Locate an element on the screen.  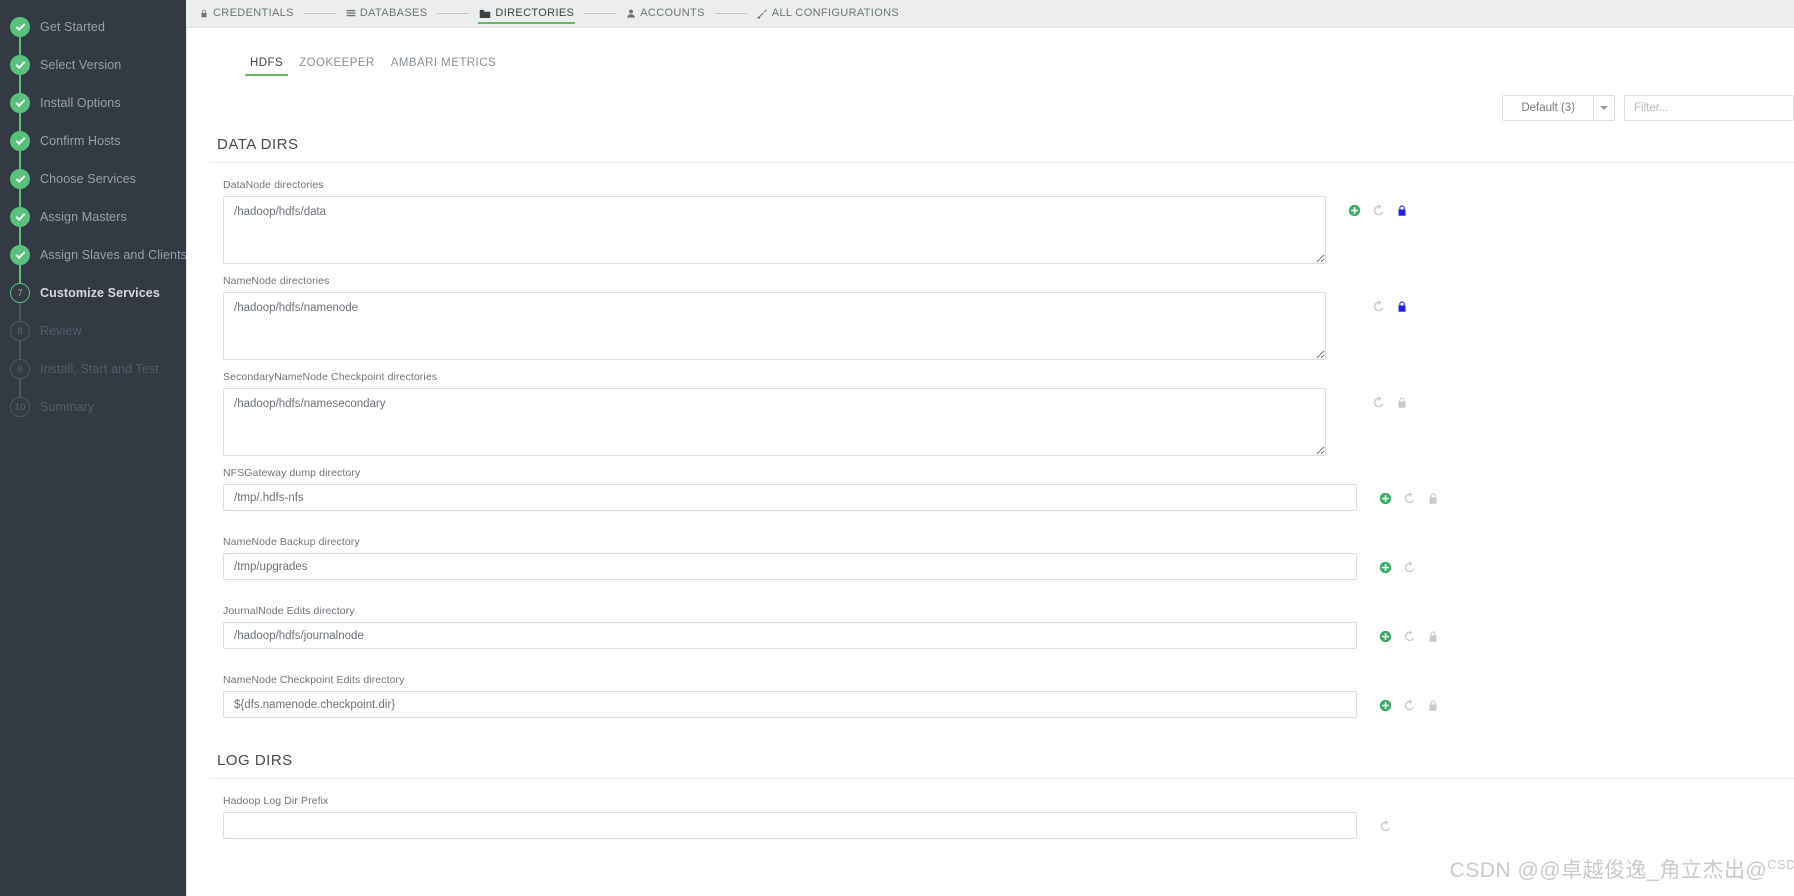
sidebar-step-label: Assign Slaves and Clients is located at coordinates (114, 255).